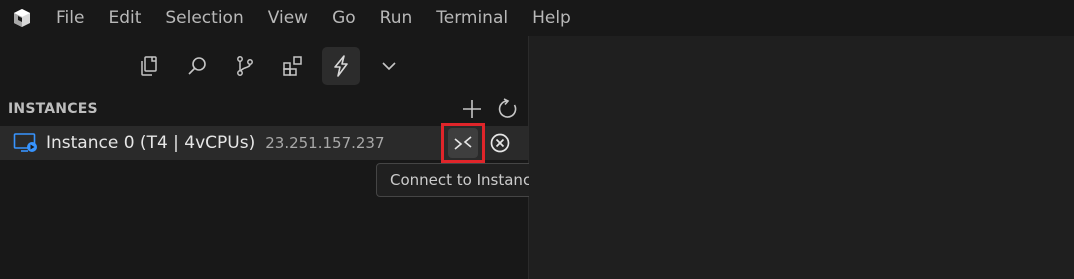 This screenshot has width=1074, height=279. What do you see at coordinates (26, 143) in the screenshot?
I see `vm-monitor-icon` at bounding box center [26, 143].